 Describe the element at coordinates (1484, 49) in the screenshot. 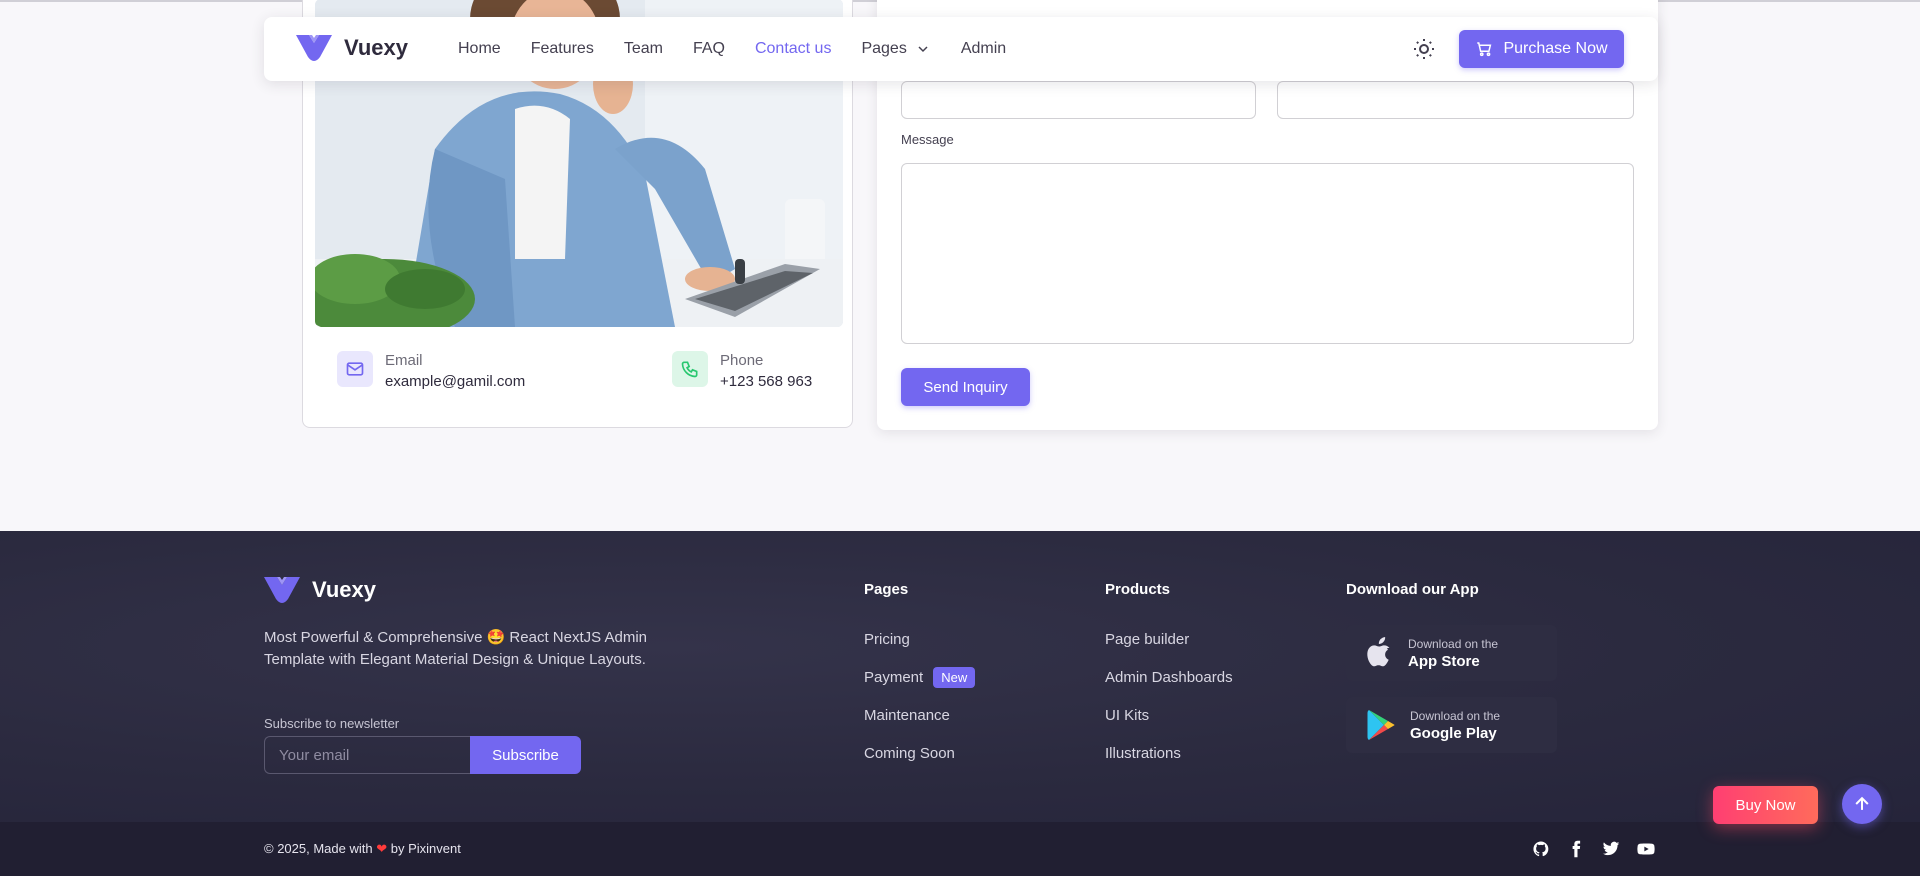

I see `cart-icon` at that location.